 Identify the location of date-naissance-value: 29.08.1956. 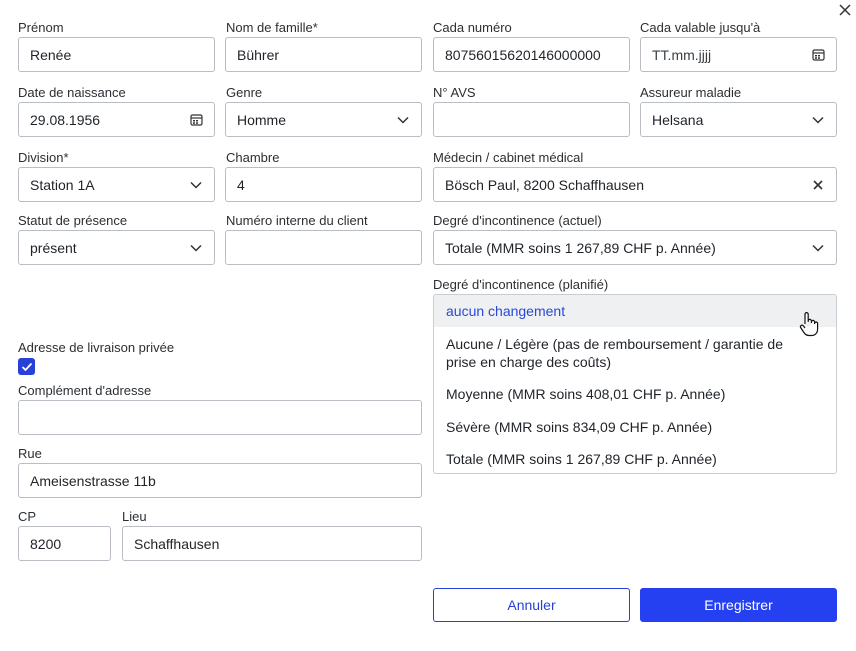
(65, 119).